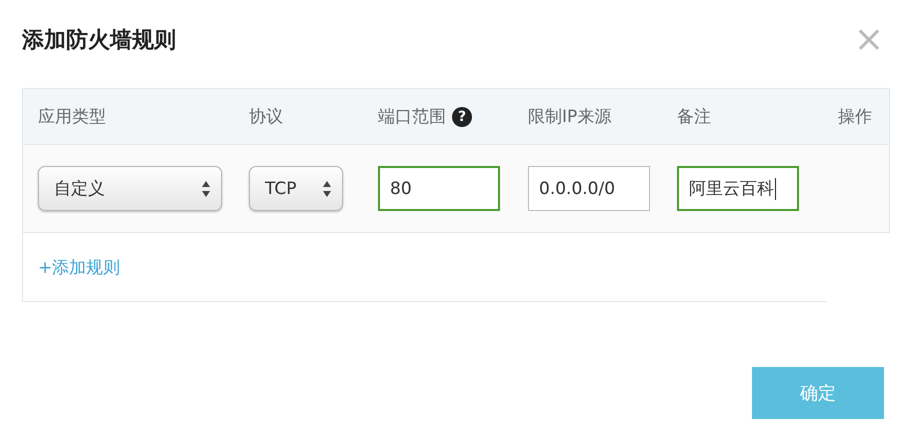  I want to click on column-header: 端口范围, so click(412, 117).